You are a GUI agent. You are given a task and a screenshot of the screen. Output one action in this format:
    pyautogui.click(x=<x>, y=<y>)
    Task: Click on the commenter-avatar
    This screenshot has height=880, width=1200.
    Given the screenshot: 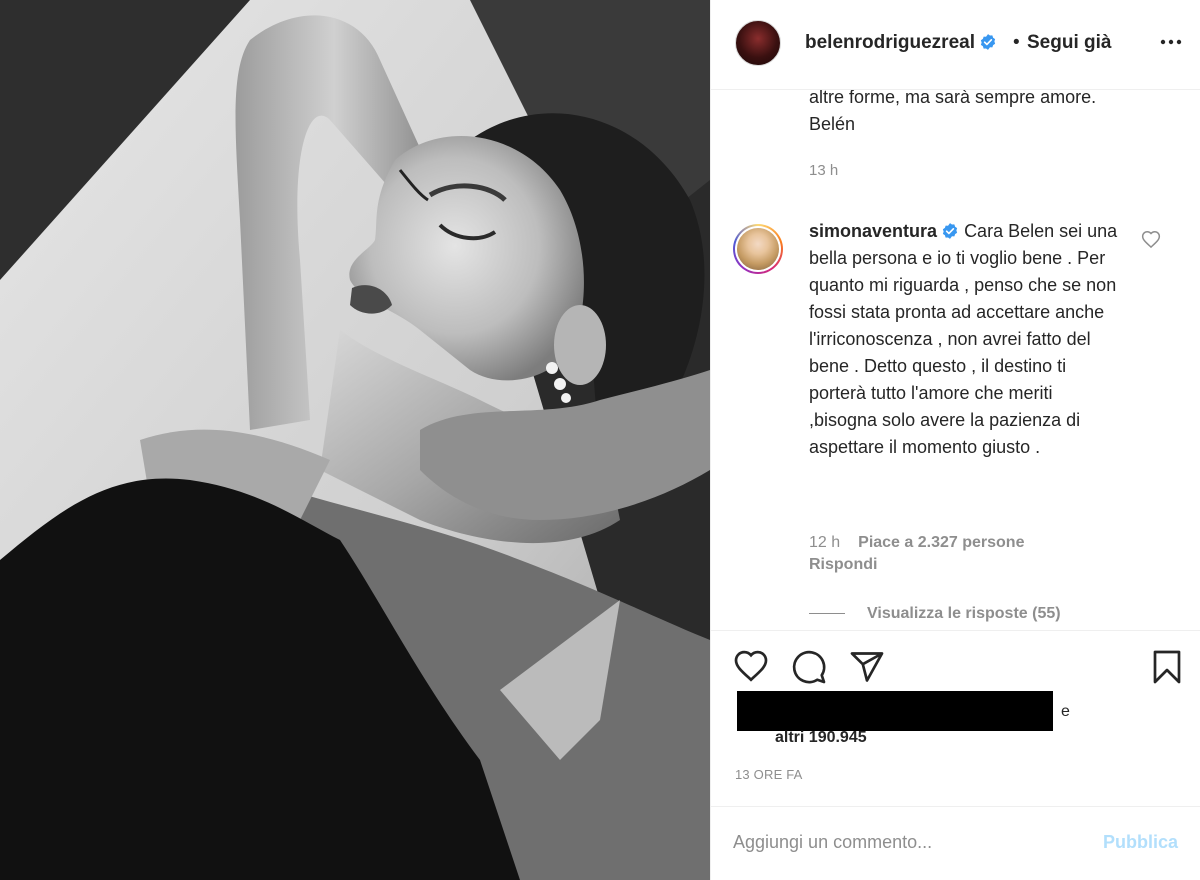 What is the action you would take?
    pyautogui.click(x=758, y=249)
    